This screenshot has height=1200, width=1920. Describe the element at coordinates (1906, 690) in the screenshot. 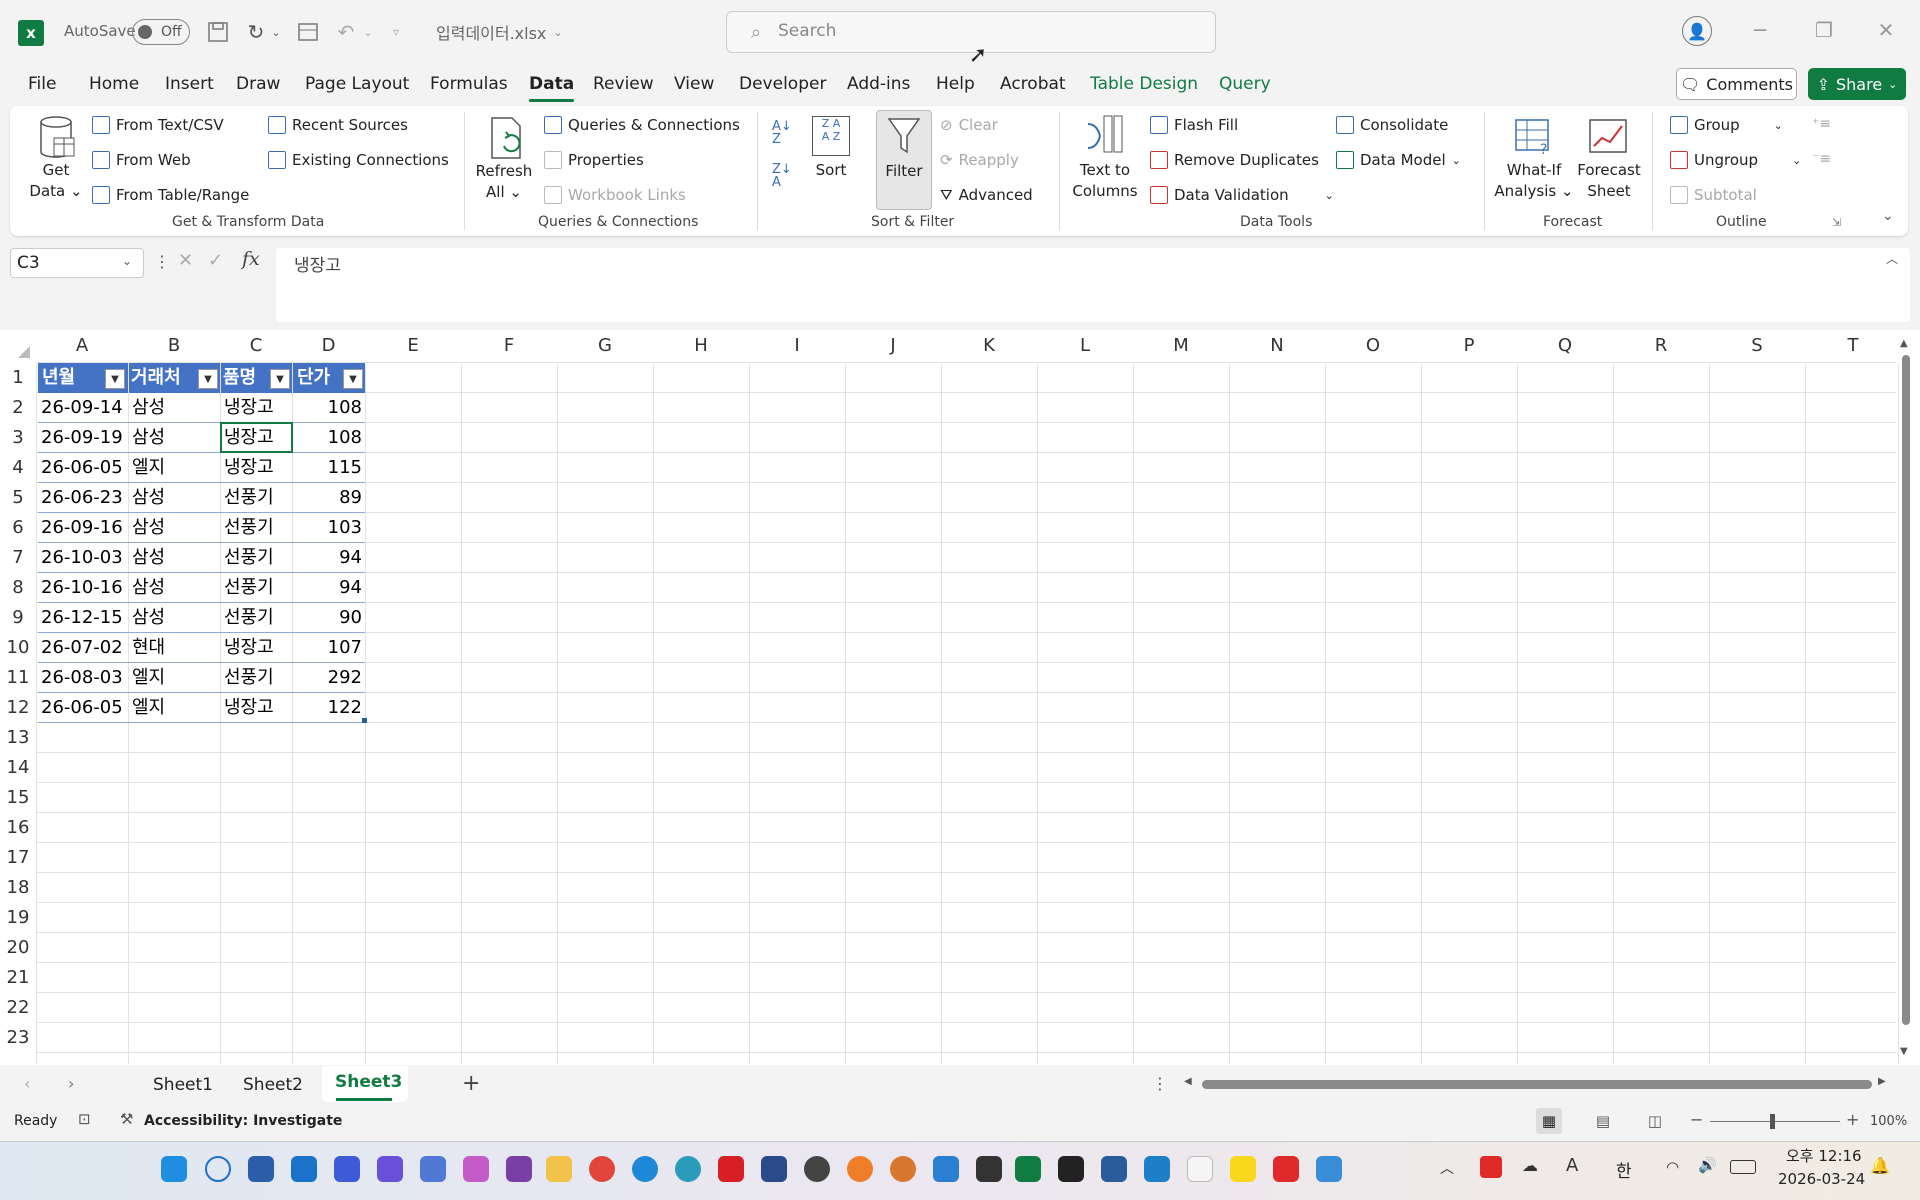

I see `vertical-scrollbar-thumb` at that location.